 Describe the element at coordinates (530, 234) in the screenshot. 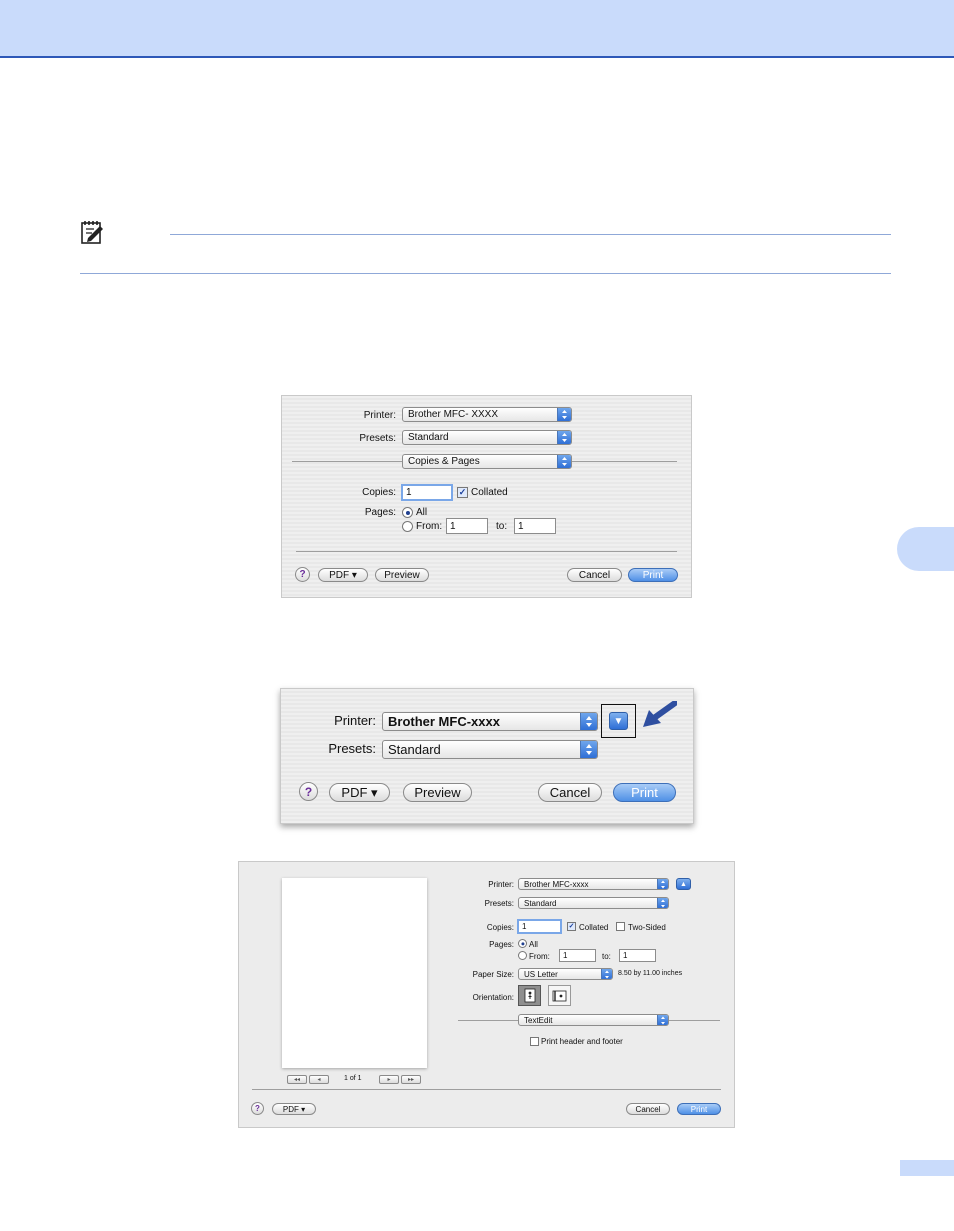

I see `note-top-rule` at that location.